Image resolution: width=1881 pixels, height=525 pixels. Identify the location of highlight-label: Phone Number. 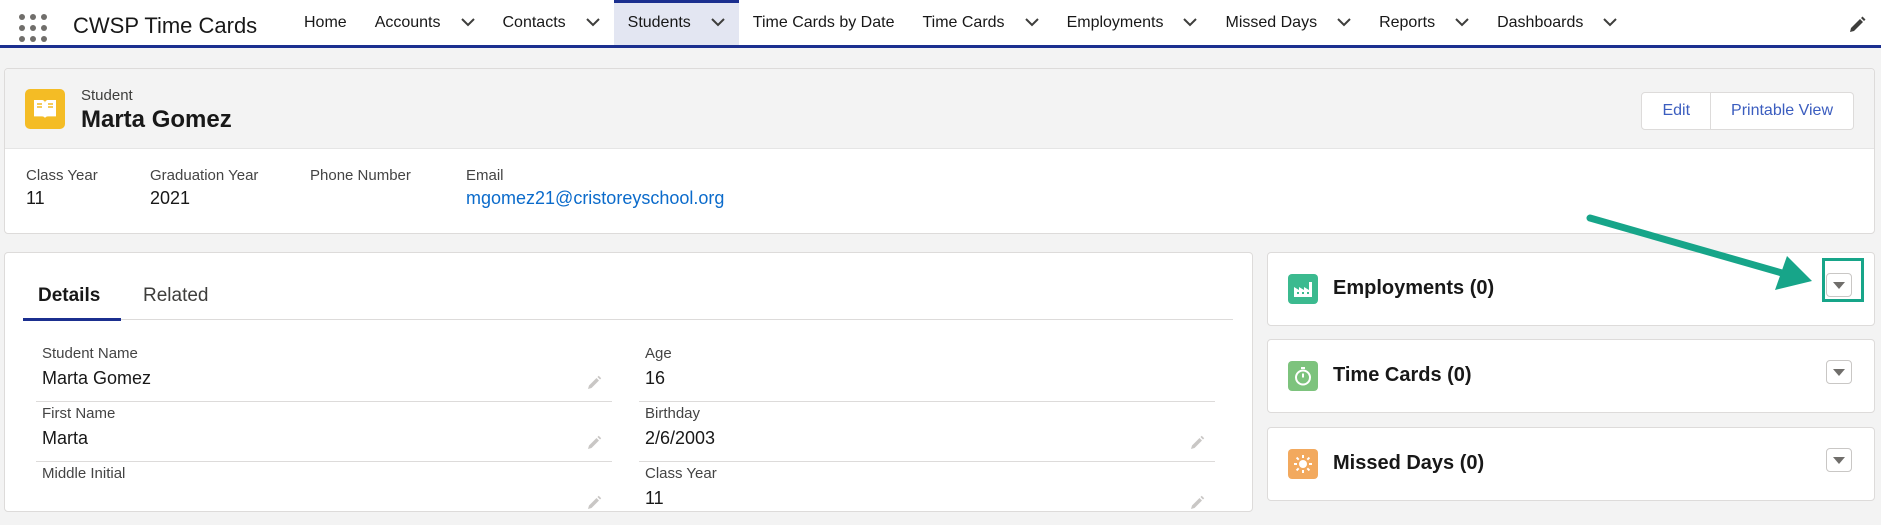
(360, 175).